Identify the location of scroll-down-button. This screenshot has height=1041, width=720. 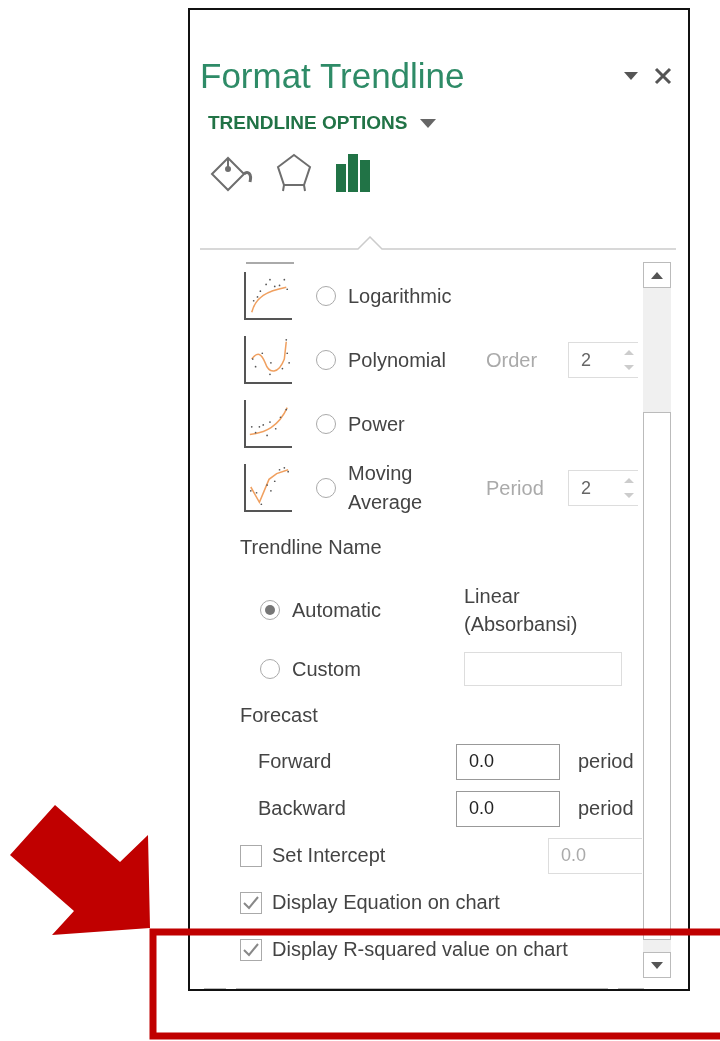
(657, 965).